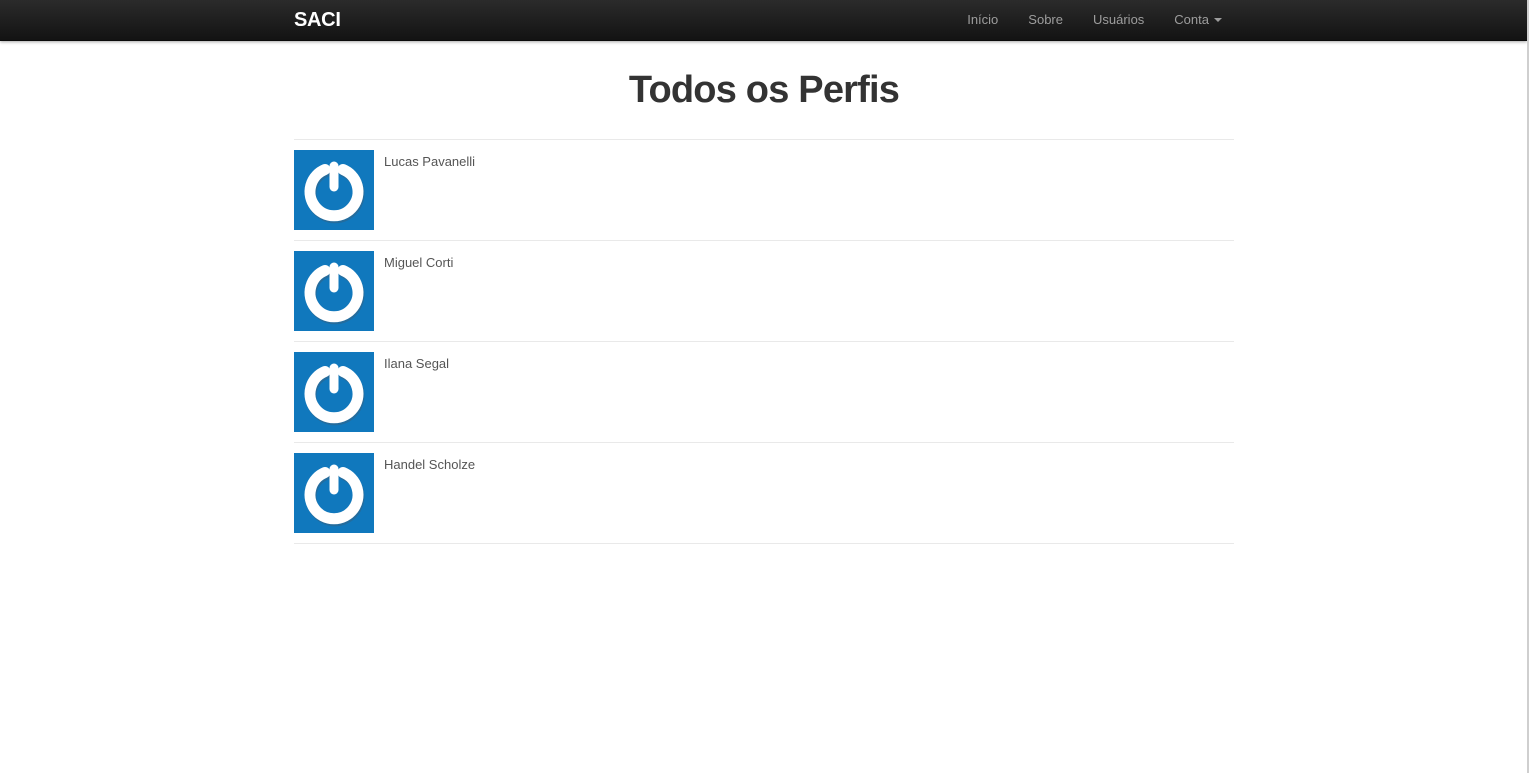 The height and width of the screenshot is (773, 1529). Describe the element at coordinates (317, 20) in the screenshot. I see `brand-link: SACI` at that location.